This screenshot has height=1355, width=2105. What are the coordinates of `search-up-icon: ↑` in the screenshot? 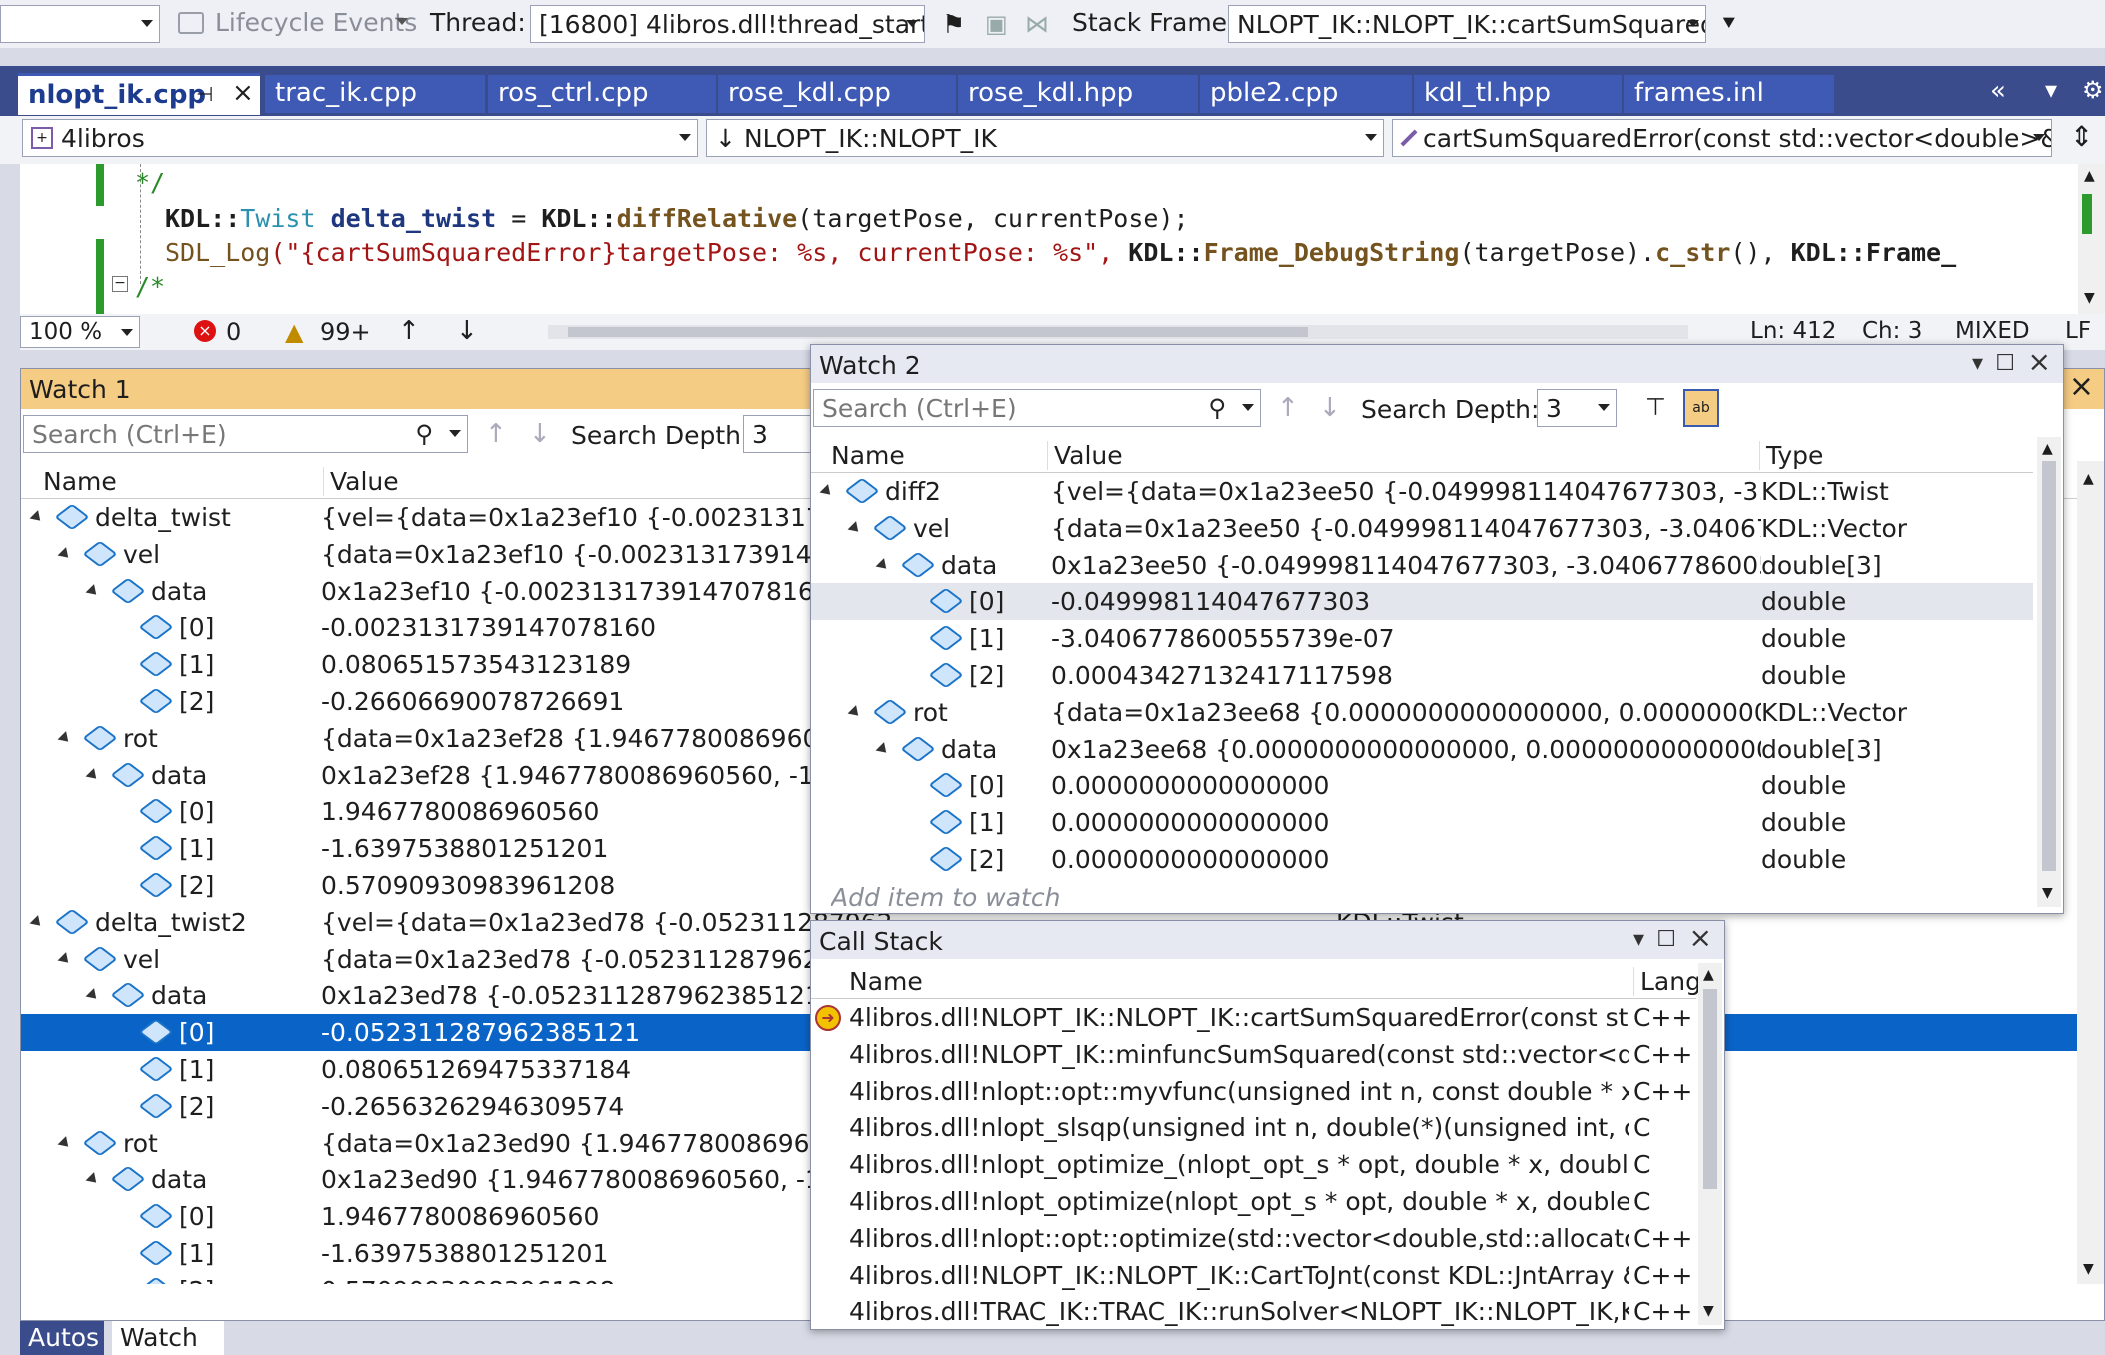 It's located at (1288, 408).